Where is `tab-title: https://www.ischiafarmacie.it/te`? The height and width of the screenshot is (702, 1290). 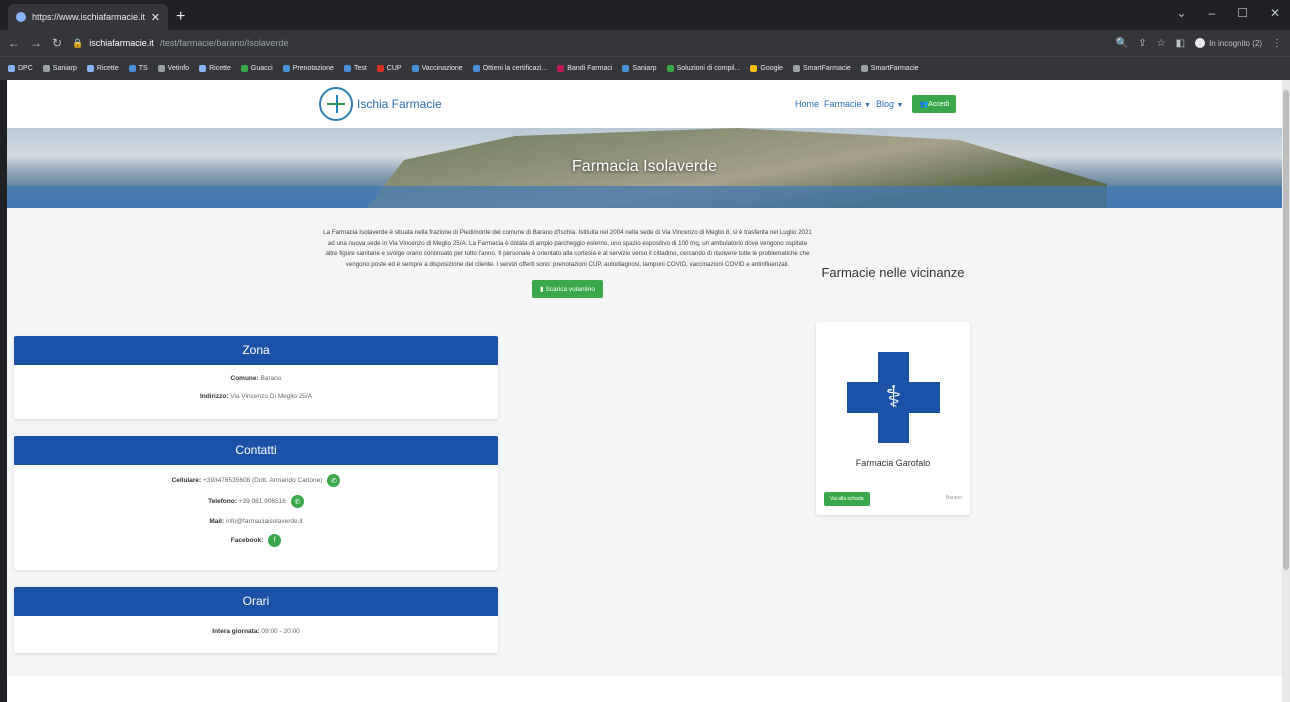
tab-title: https://www.ischiafarmacie.it/te is located at coordinates (88, 17).